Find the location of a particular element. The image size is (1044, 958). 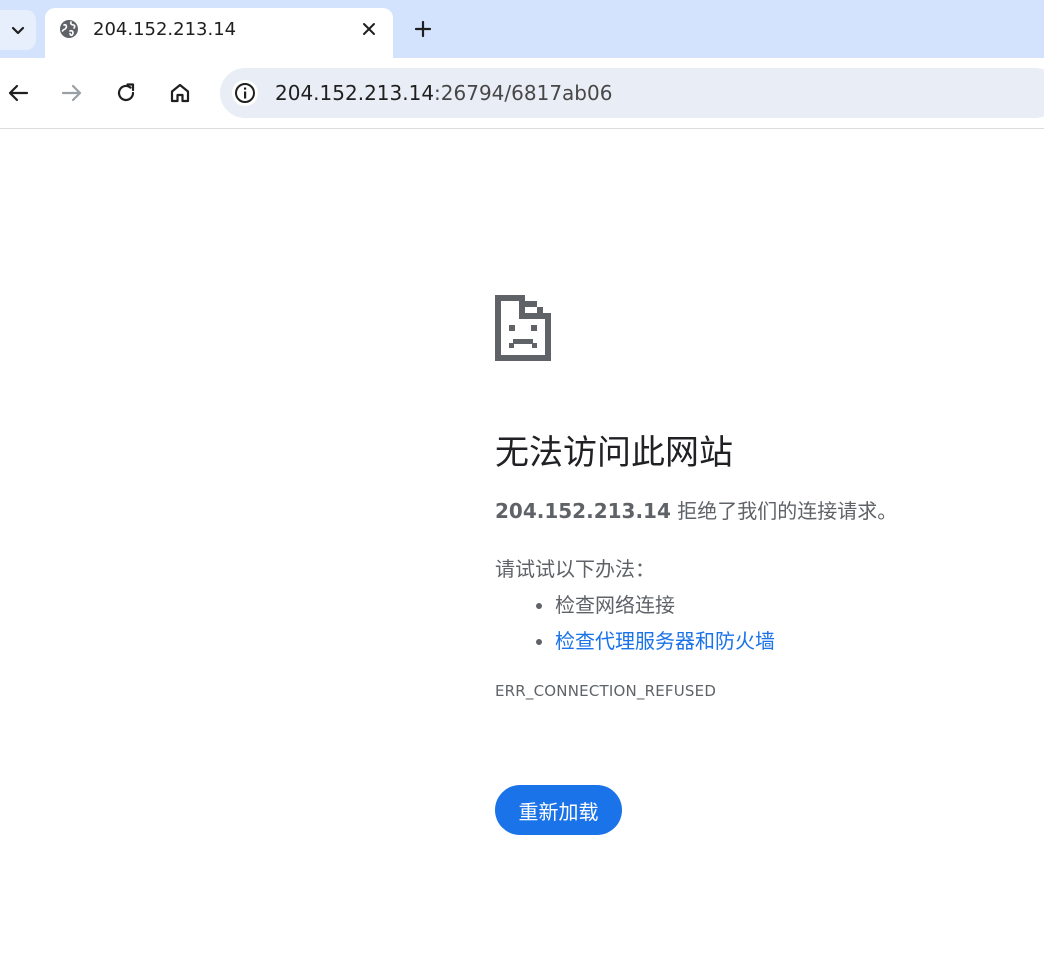

tab-title: 204.152.213.14 is located at coordinates (165, 29).